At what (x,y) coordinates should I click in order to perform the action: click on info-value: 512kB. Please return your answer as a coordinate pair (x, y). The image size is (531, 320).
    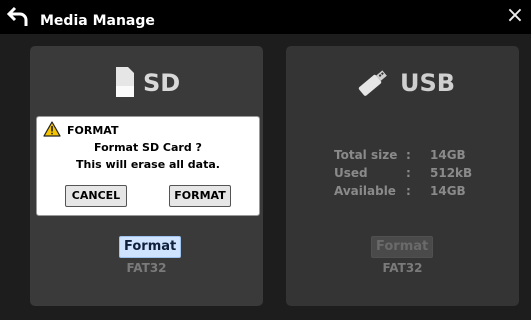
    Looking at the image, I should click on (451, 173).